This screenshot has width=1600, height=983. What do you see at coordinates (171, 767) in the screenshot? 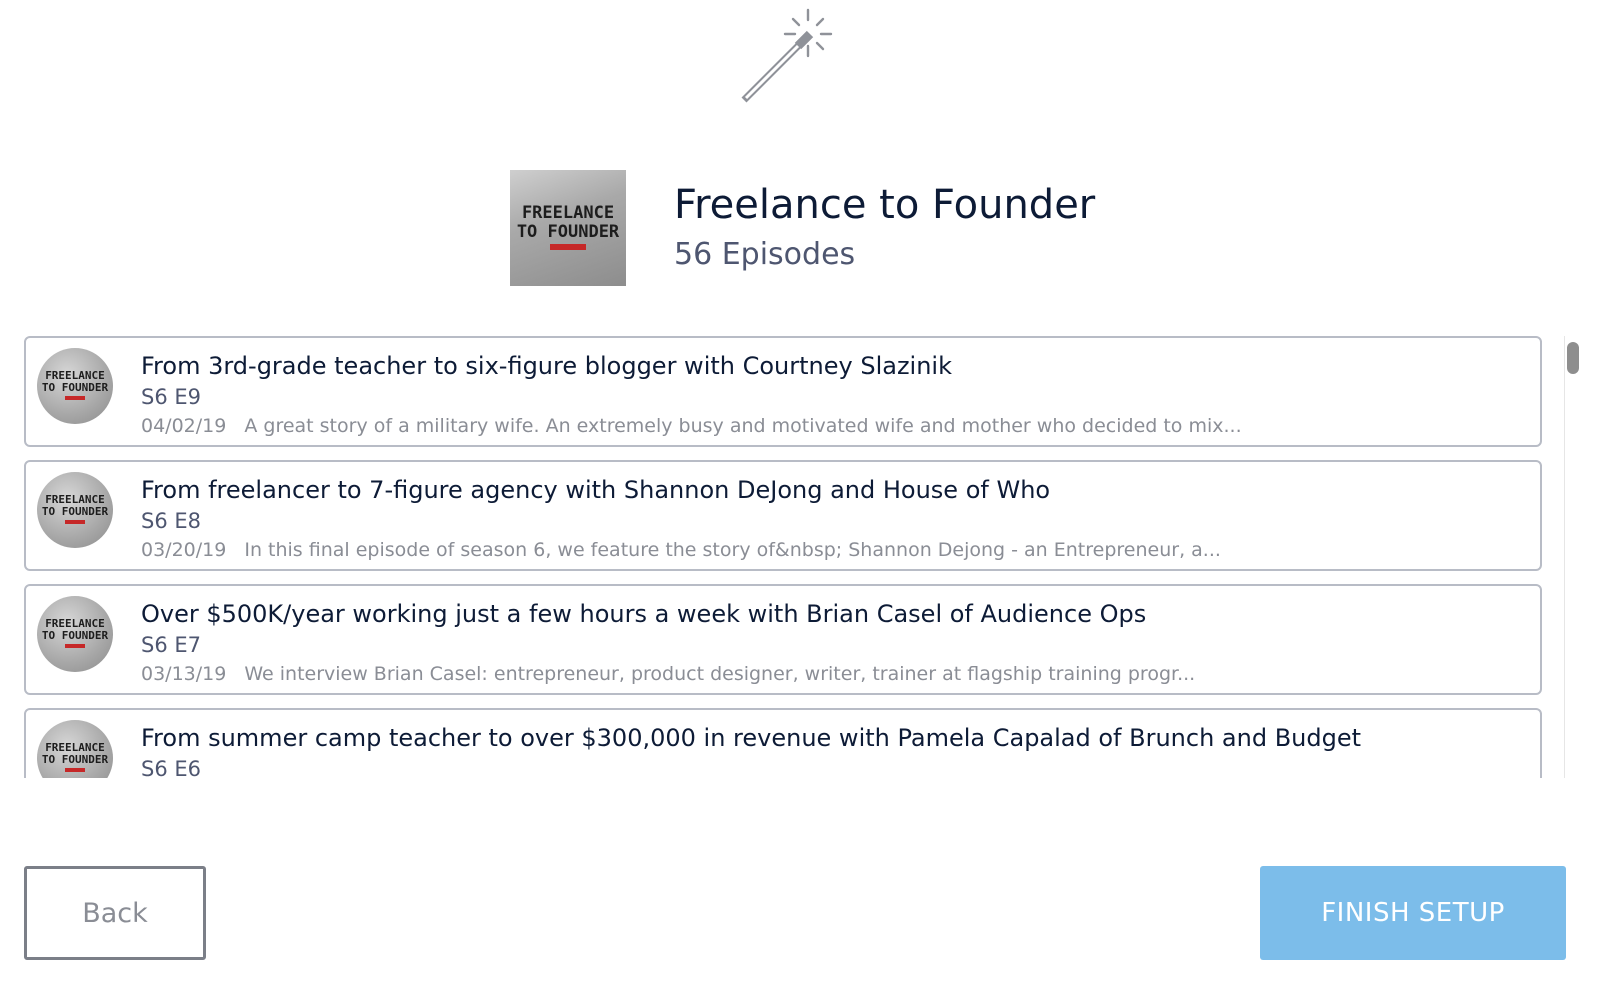
I see `episode-number: S6 E6` at bounding box center [171, 767].